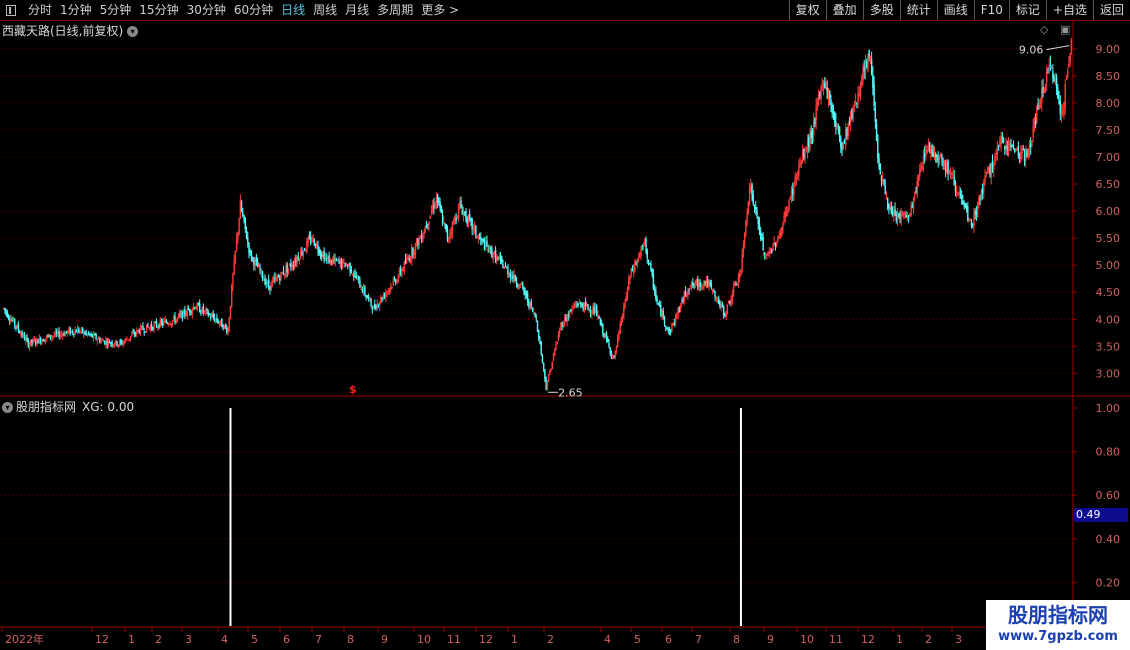 This screenshot has height=650, width=1130. I want to click on panel-icon: ▣, so click(1065, 29).